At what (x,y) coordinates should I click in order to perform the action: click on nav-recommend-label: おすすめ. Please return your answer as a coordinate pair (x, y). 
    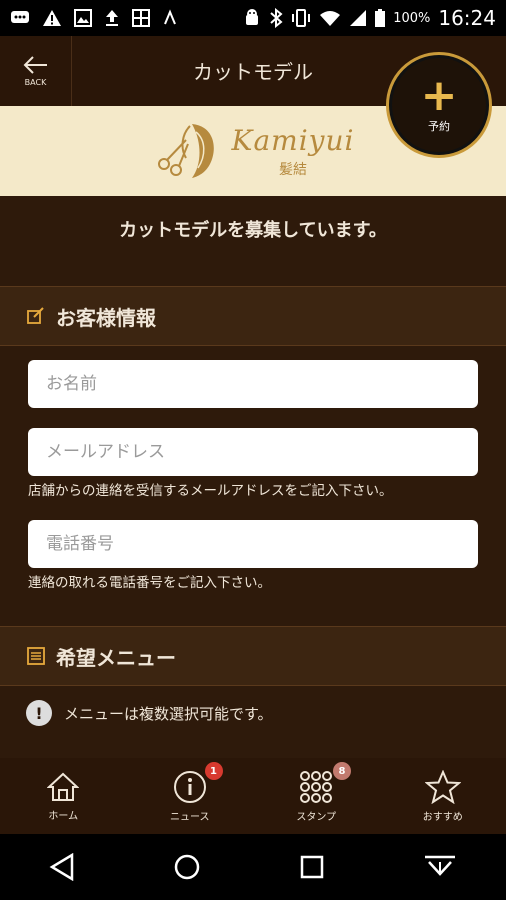
    Looking at the image, I should click on (442, 817).